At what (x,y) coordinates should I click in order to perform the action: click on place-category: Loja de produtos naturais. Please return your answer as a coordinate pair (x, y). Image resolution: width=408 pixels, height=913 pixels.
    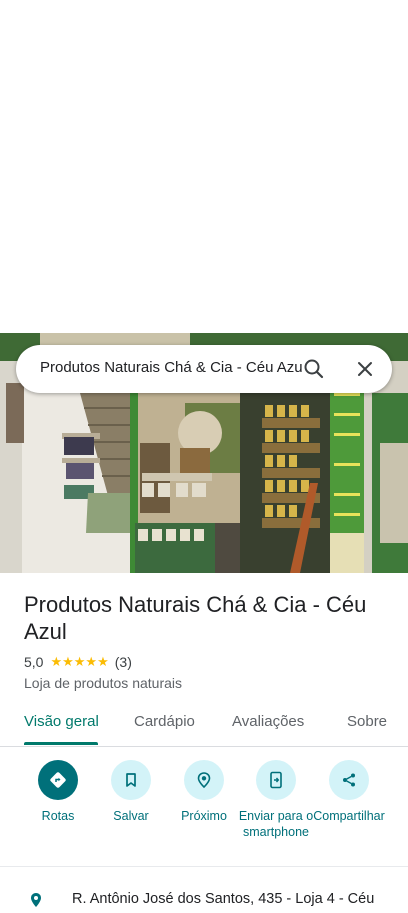
    Looking at the image, I should click on (103, 683).